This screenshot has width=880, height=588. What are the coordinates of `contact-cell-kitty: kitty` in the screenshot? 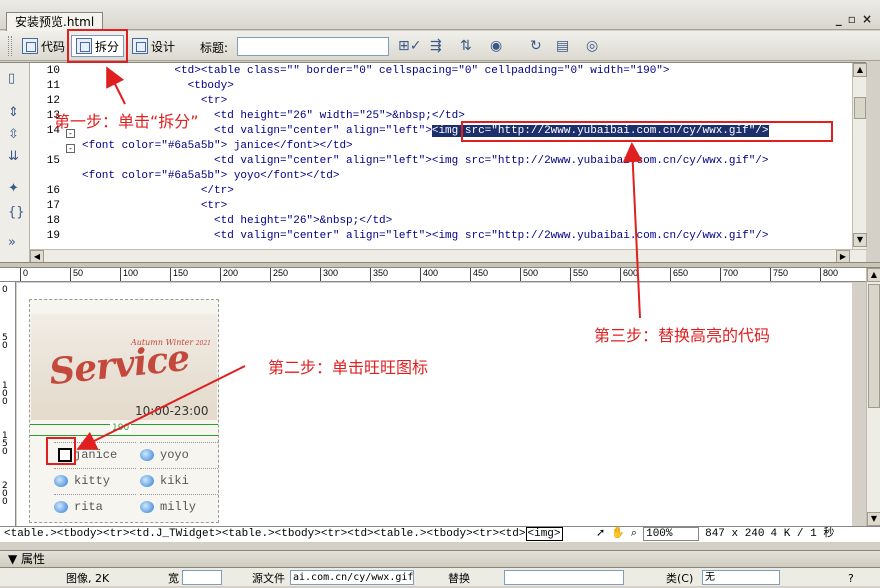 It's located at (95, 480).